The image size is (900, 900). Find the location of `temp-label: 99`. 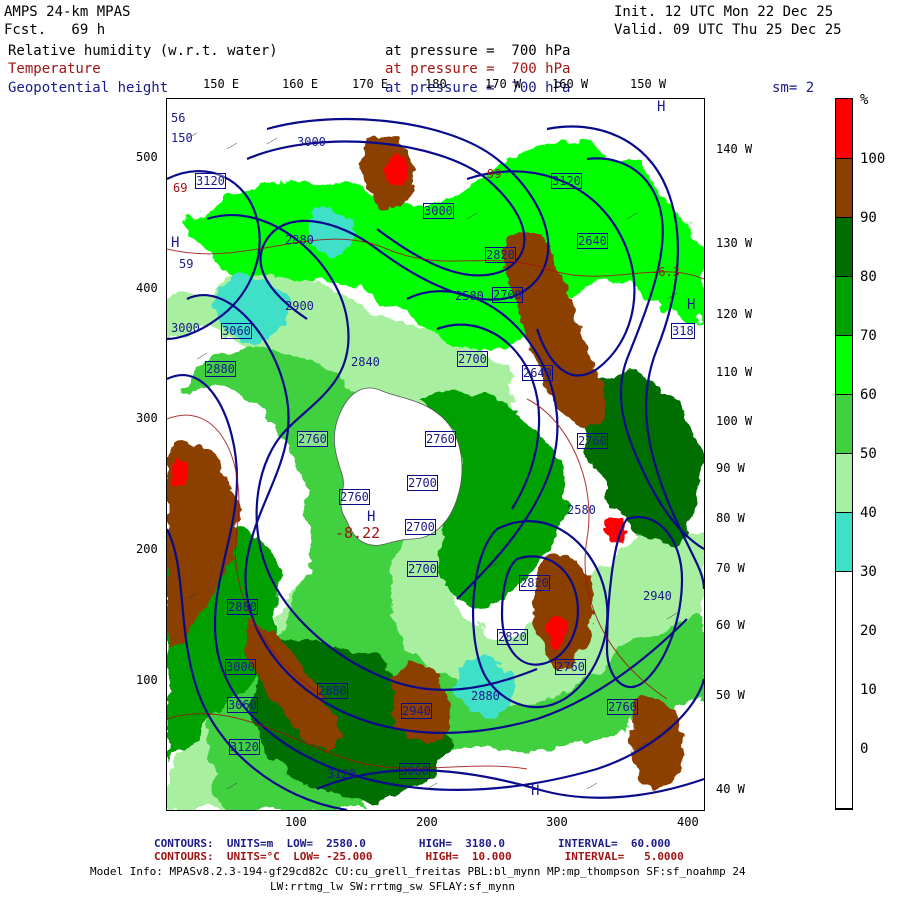

temp-label: 99 is located at coordinates (494, 174).